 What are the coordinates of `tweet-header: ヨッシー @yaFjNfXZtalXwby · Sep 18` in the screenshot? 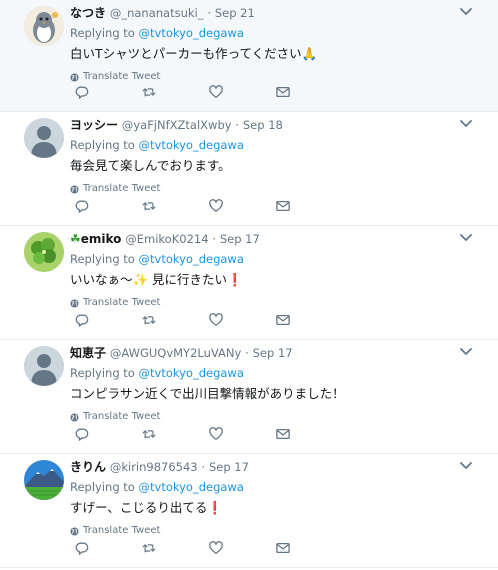 It's located at (278, 125).